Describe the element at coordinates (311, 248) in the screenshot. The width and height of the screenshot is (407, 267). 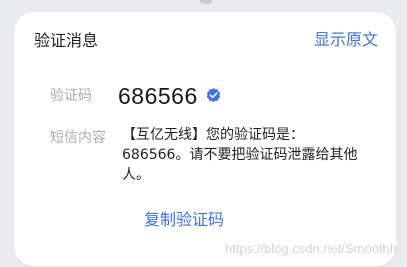
I see `watermark: https://blog.csdn.net/Smoothh` at that location.